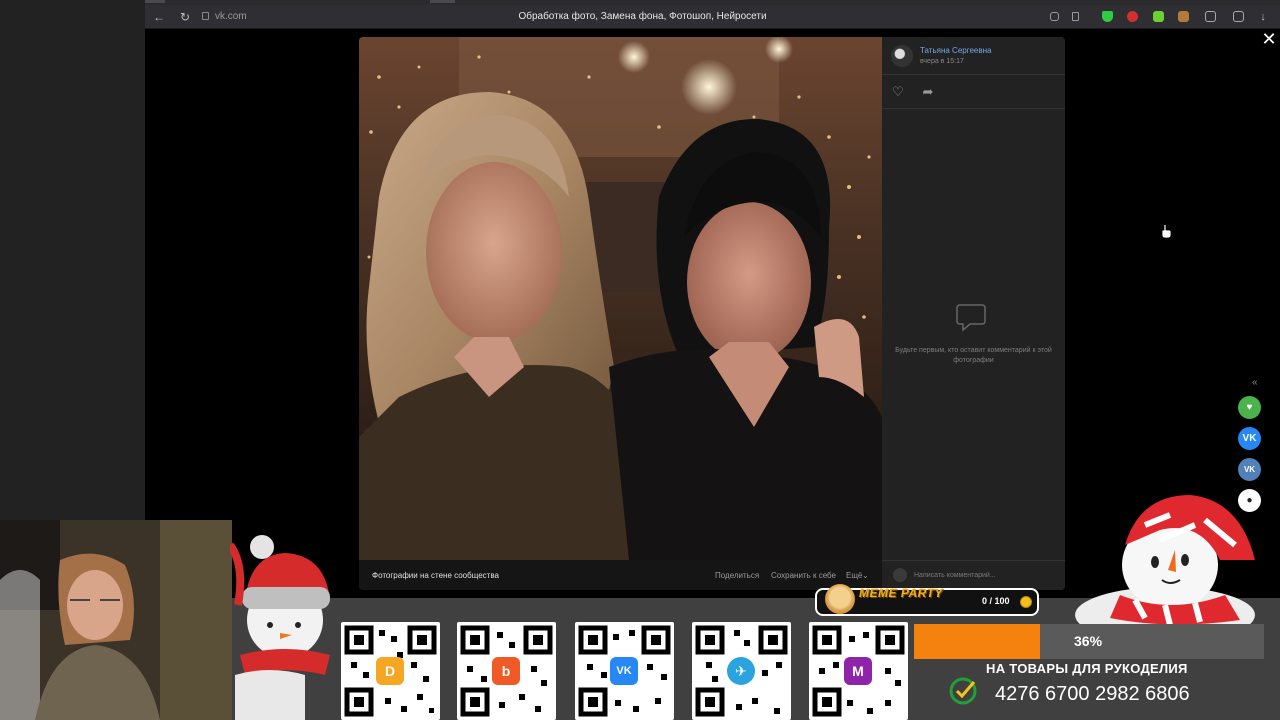  I want to click on sber-check-icon, so click(963, 691).